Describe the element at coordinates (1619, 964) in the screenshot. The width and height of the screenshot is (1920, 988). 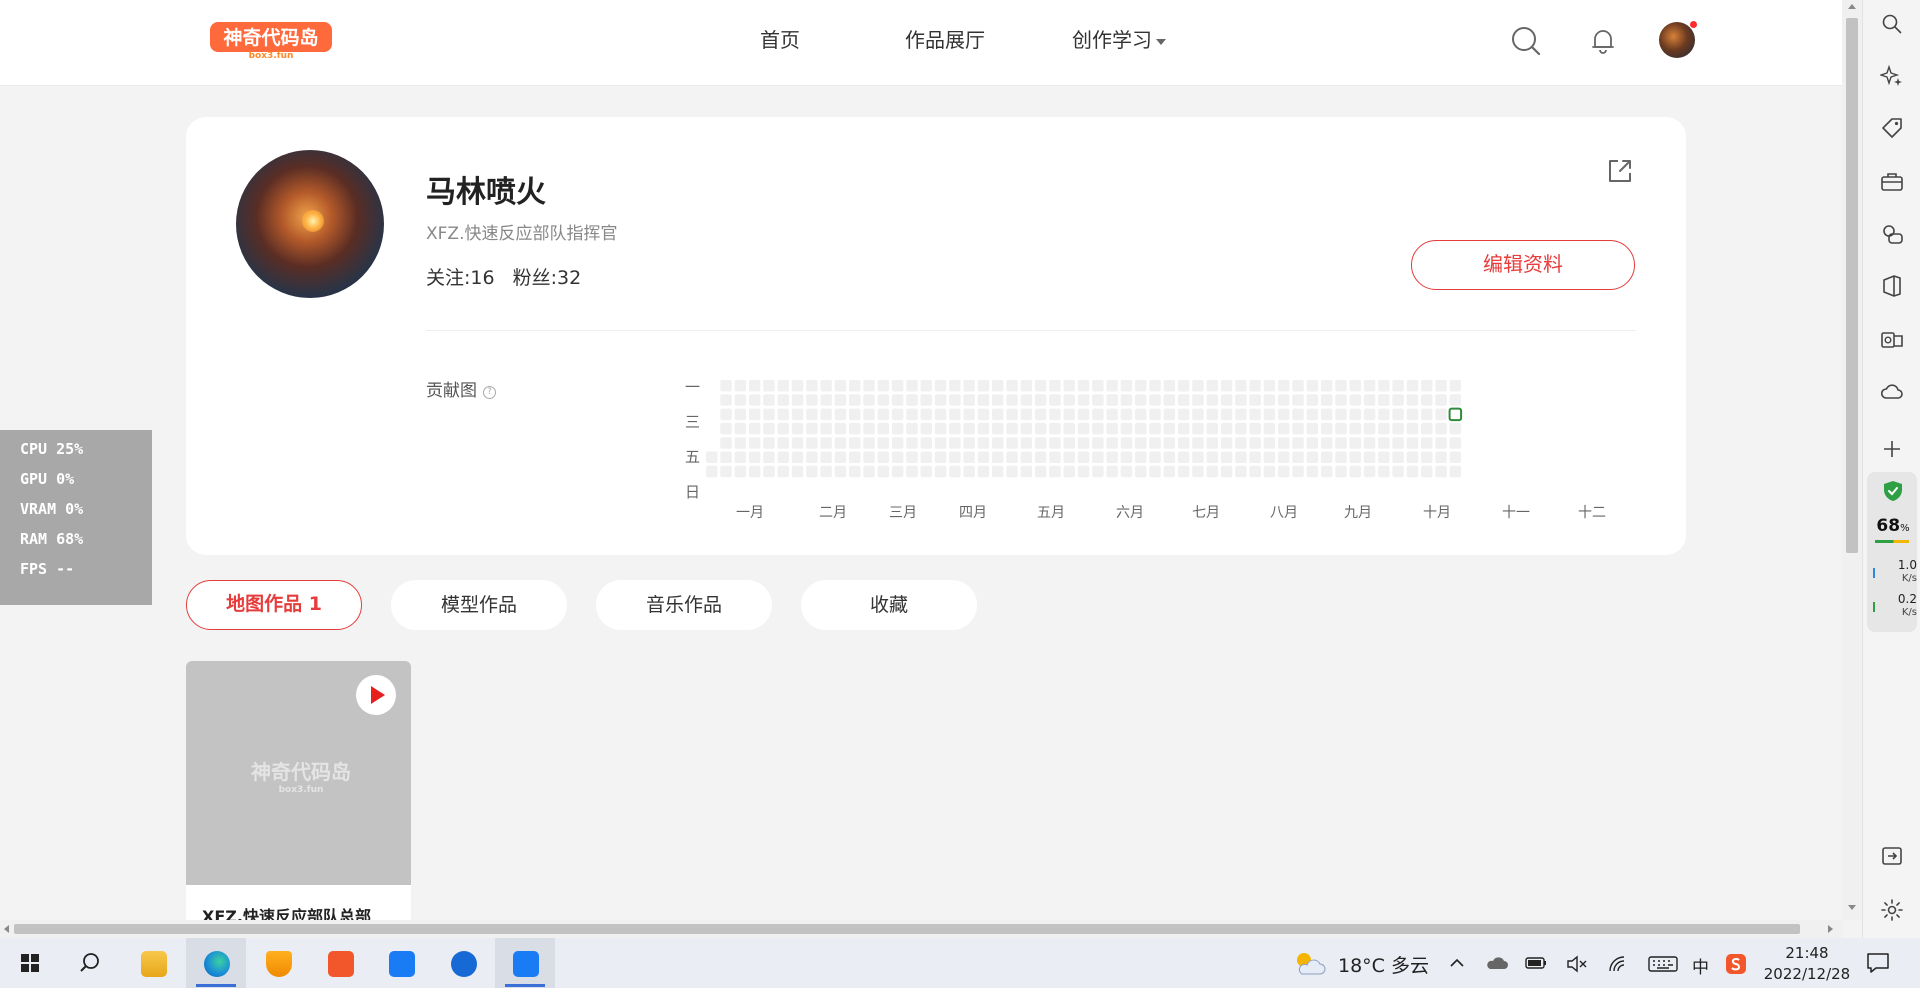
I see `wifi-icon` at that location.